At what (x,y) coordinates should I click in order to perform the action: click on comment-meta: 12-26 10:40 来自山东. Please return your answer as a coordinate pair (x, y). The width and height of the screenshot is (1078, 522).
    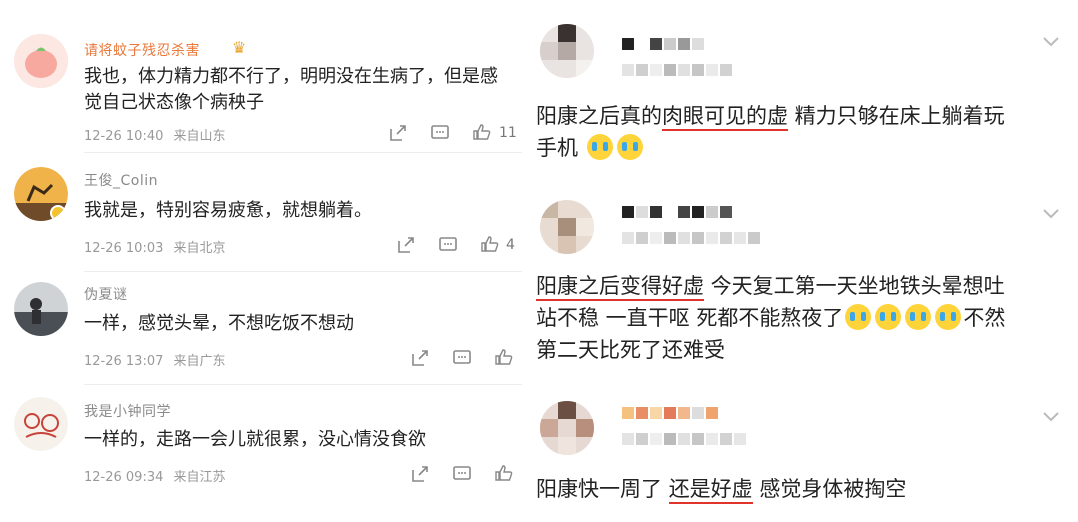
    Looking at the image, I should click on (155, 134).